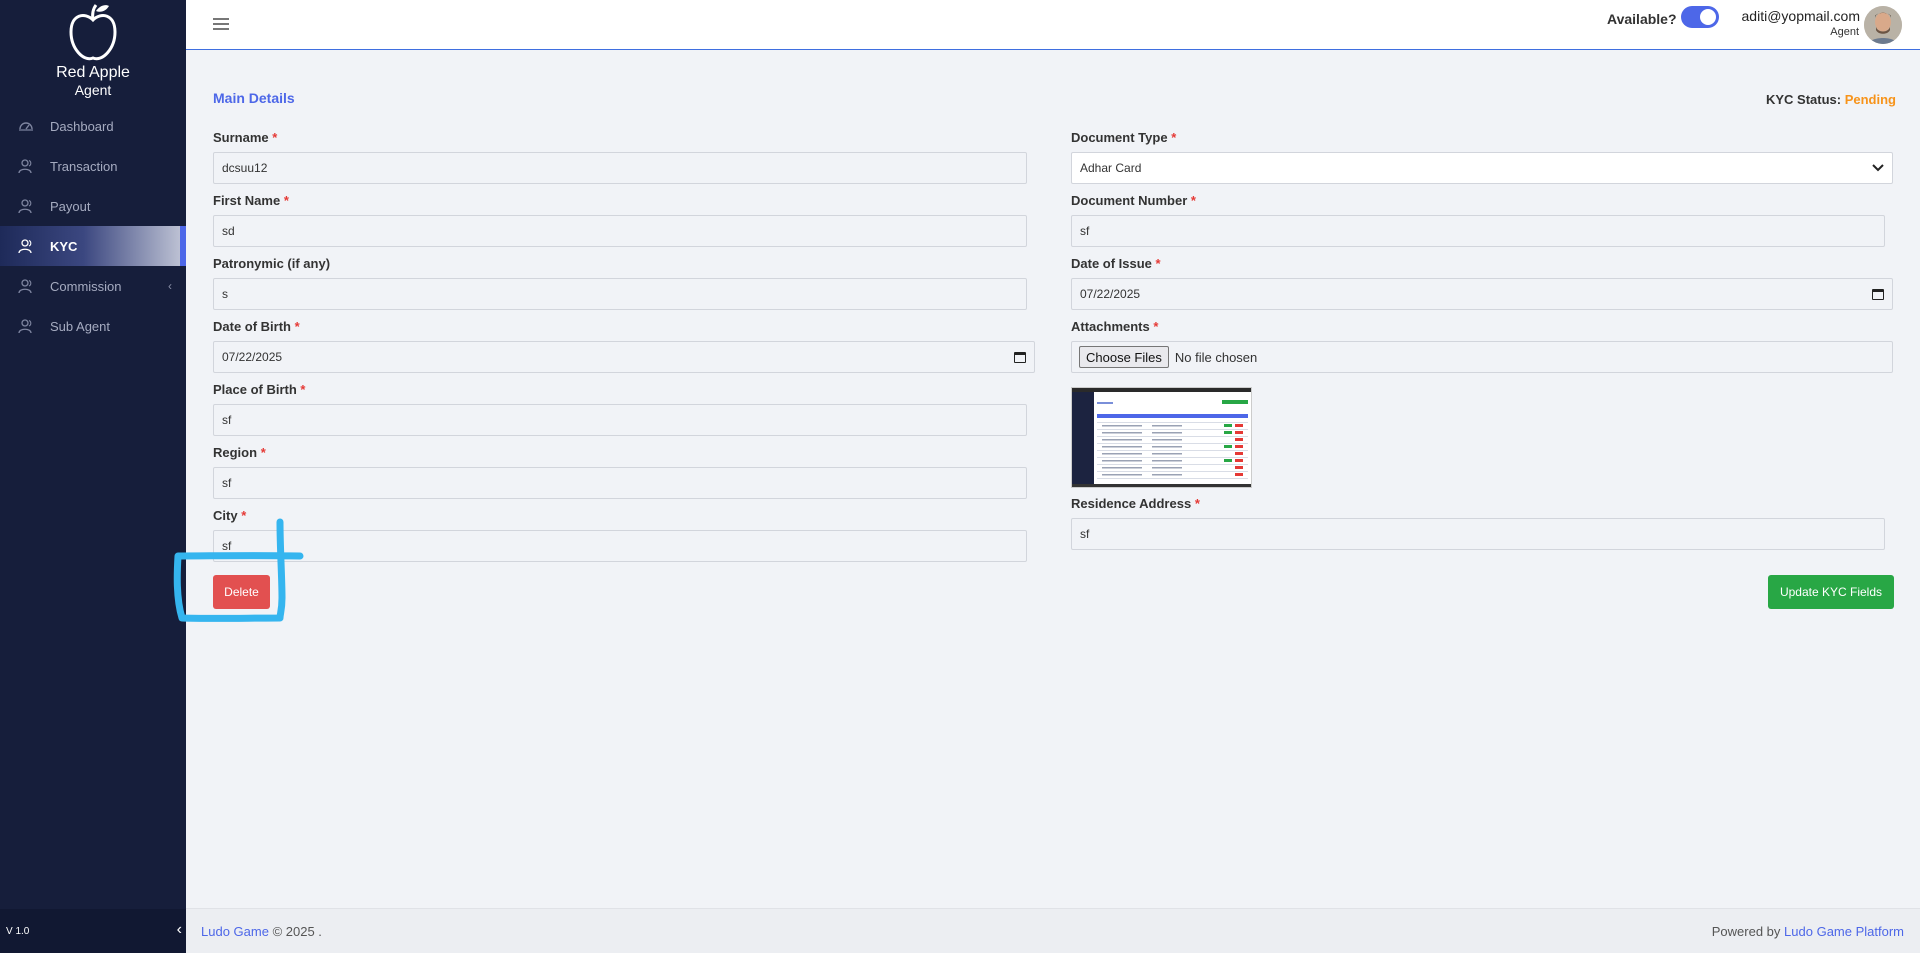 This screenshot has height=953, width=1920. I want to click on sidebar-item-label: KYC, so click(64, 246).